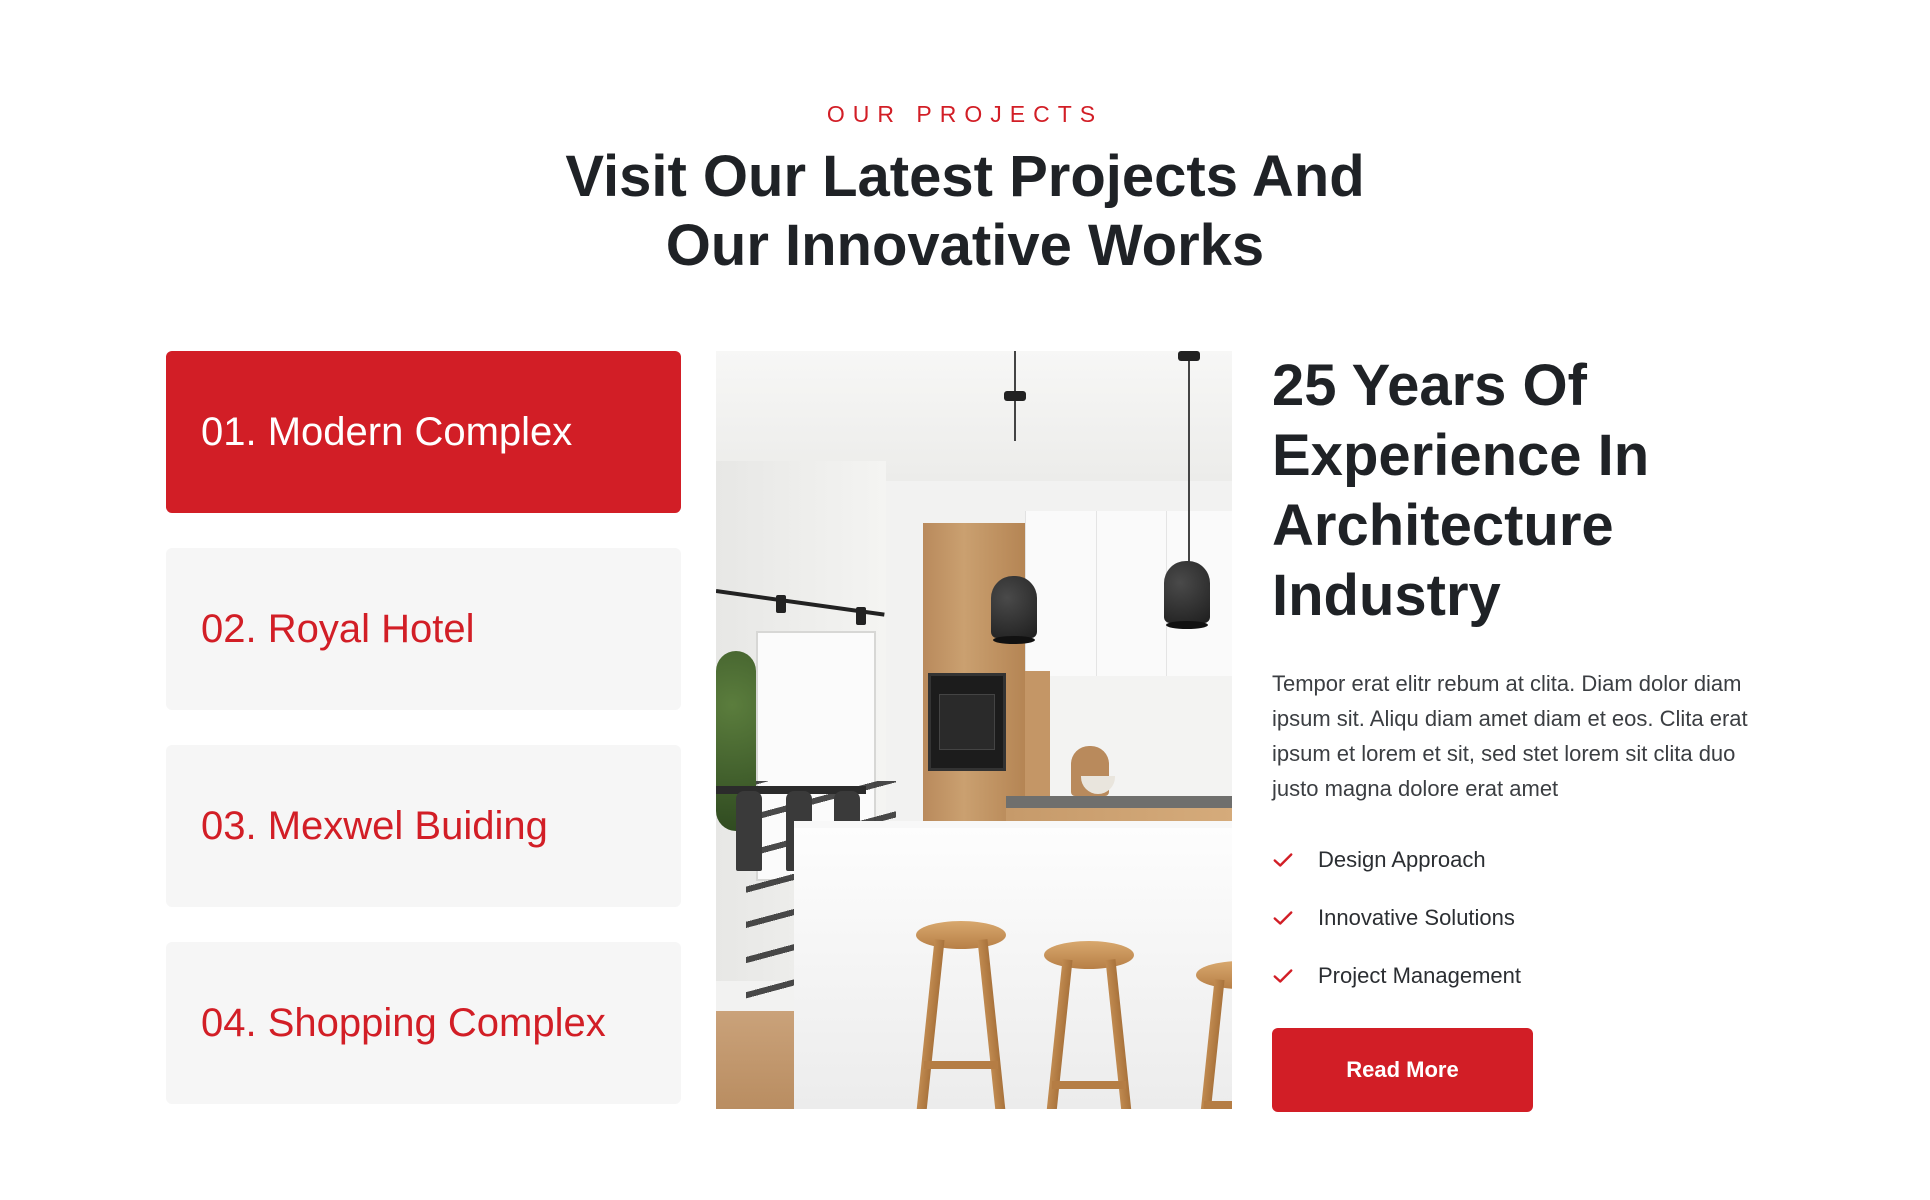 Image resolution: width=1930 pixels, height=1200 pixels. What do you see at coordinates (1416, 917) in the screenshot?
I see `feature-label: Innovative Solutions` at bounding box center [1416, 917].